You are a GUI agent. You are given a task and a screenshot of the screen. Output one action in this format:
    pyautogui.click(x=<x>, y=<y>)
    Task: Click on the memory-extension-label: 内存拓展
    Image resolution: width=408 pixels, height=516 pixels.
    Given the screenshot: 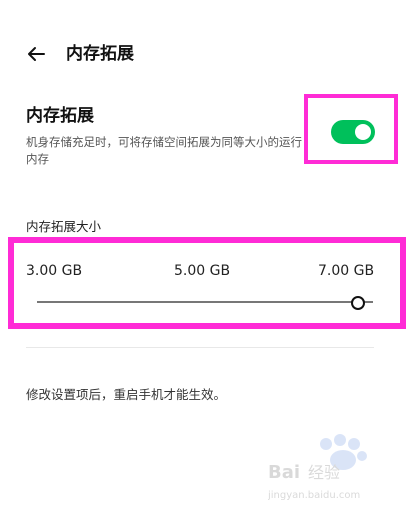 What is the action you would take?
    pyautogui.click(x=60, y=116)
    